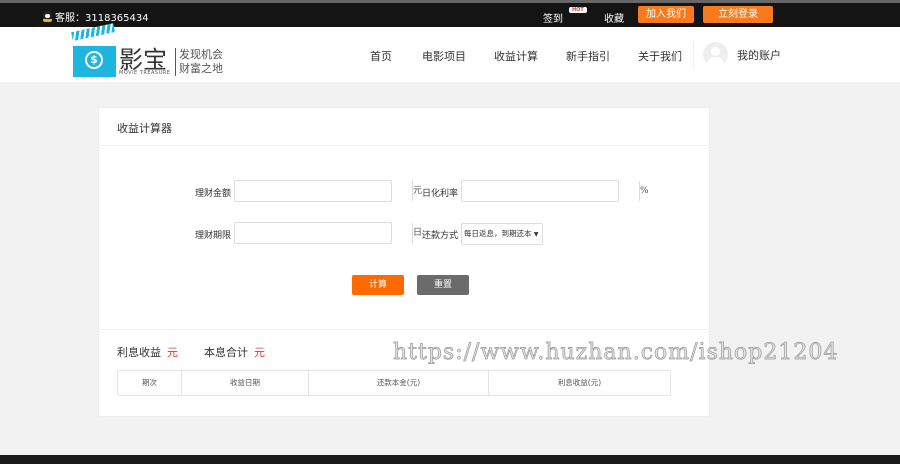 The image size is (900, 464). I want to click on interest-summary: 利息收益元, so click(147, 352).